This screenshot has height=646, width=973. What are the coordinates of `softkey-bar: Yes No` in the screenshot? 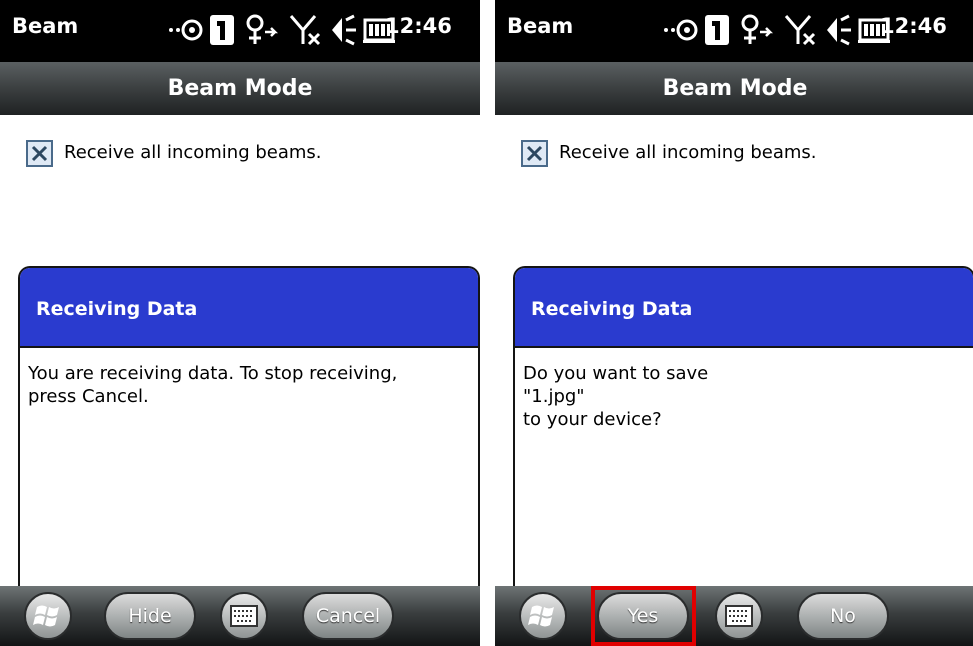 It's located at (734, 616).